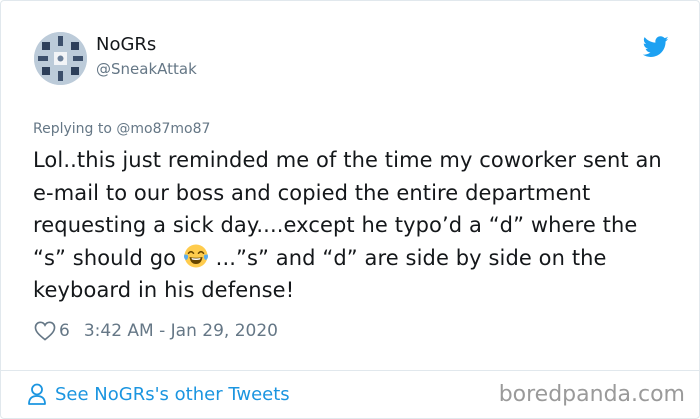 The width and height of the screenshot is (700, 419). What do you see at coordinates (172, 394) in the screenshot?
I see `see-other-tweets-label: See NoGRs's other Tweets` at bounding box center [172, 394].